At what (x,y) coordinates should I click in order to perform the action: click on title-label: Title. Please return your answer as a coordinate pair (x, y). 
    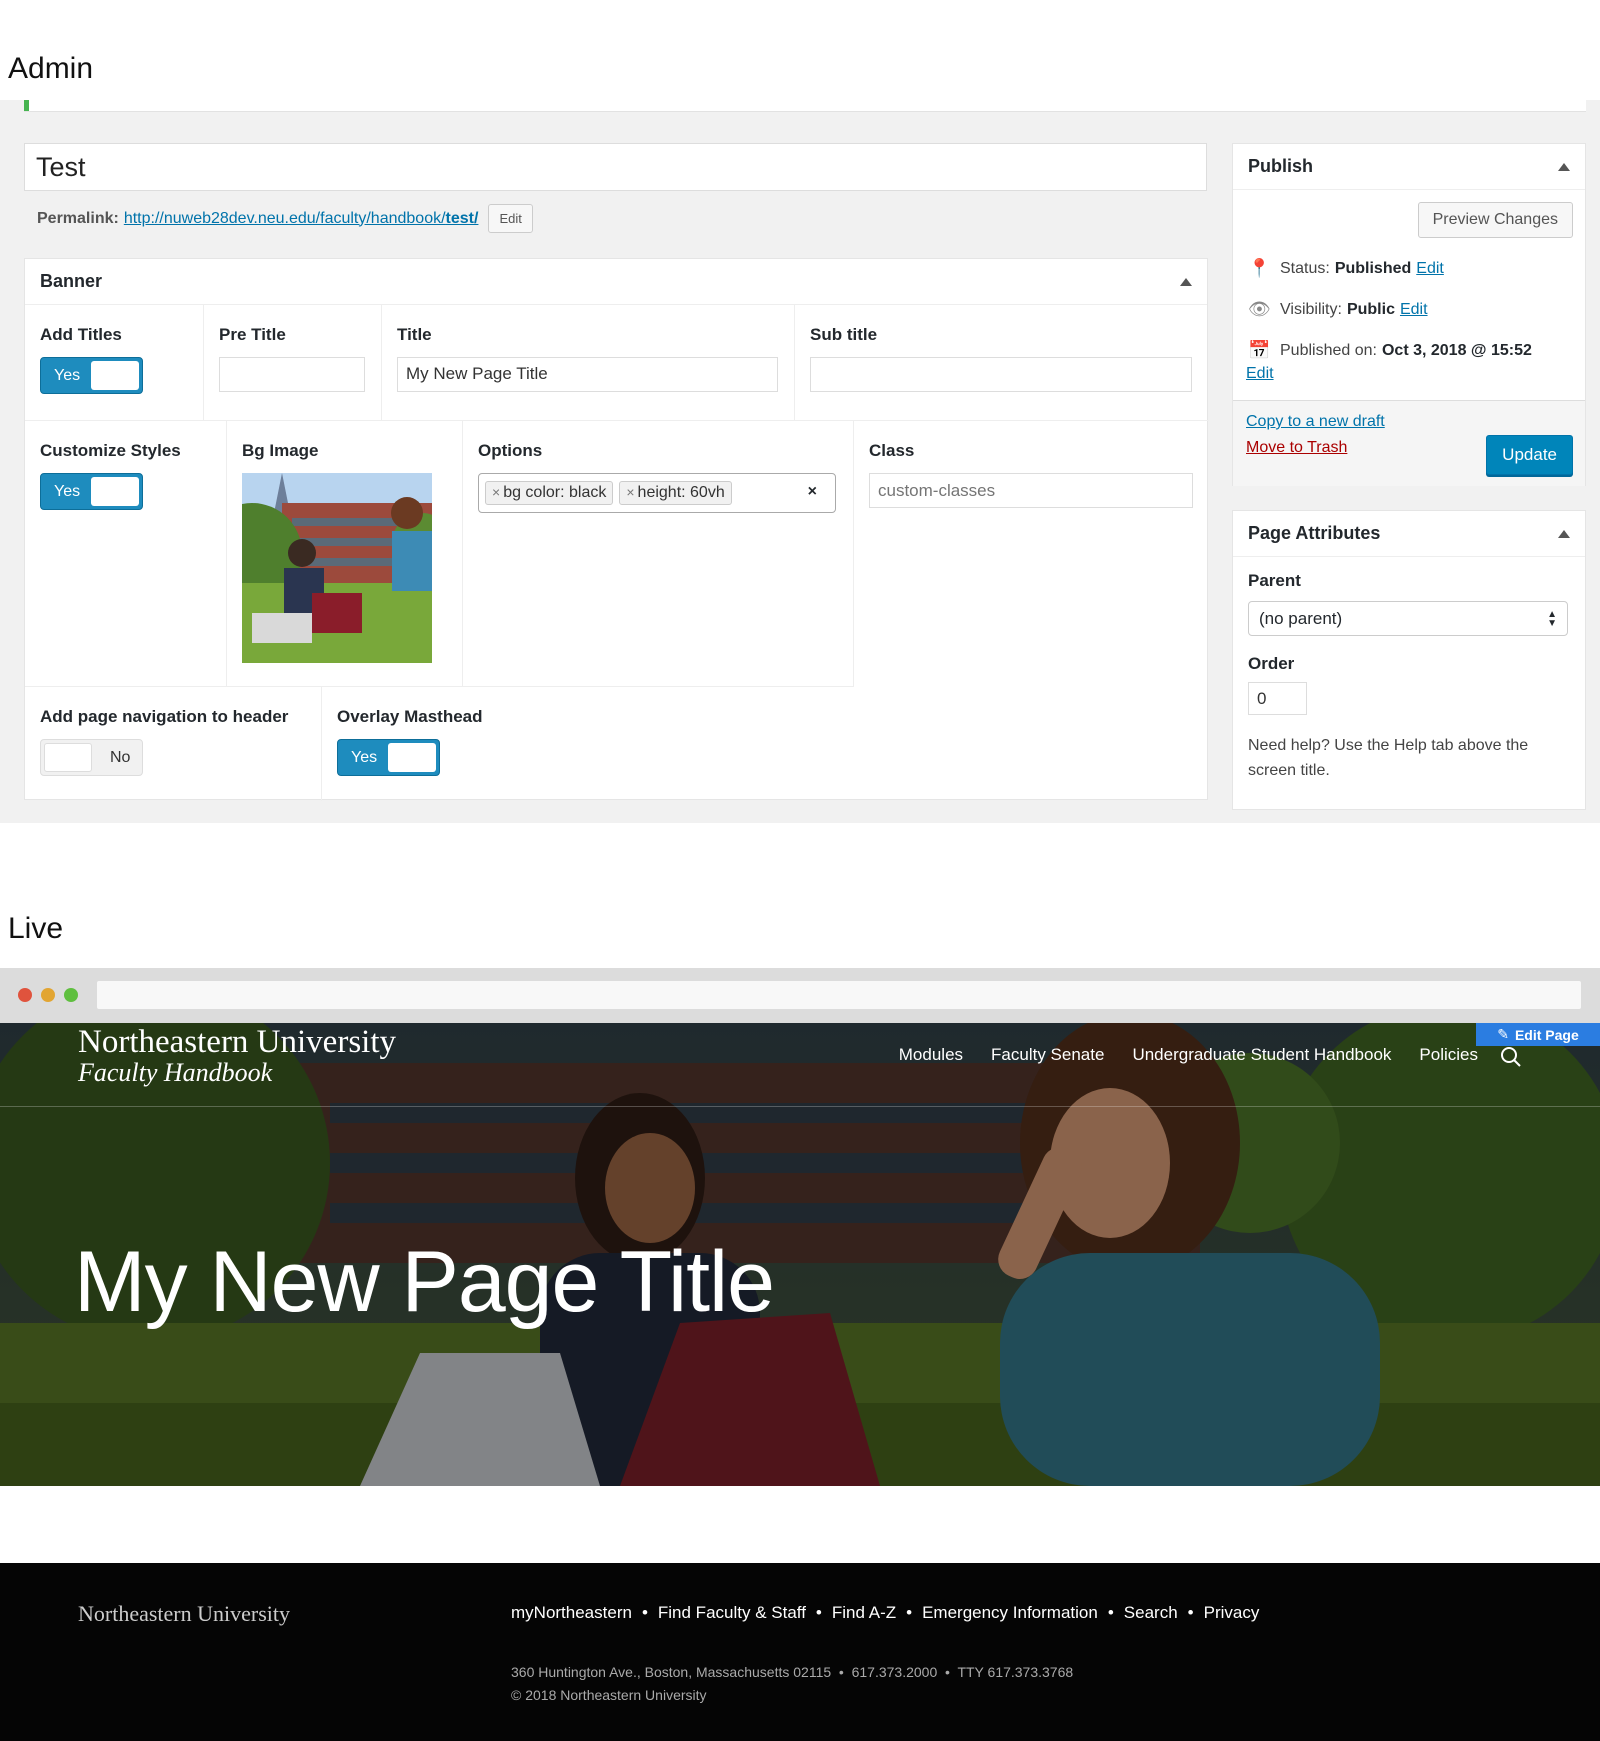
    Looking at the image, I should click on (414, 334).